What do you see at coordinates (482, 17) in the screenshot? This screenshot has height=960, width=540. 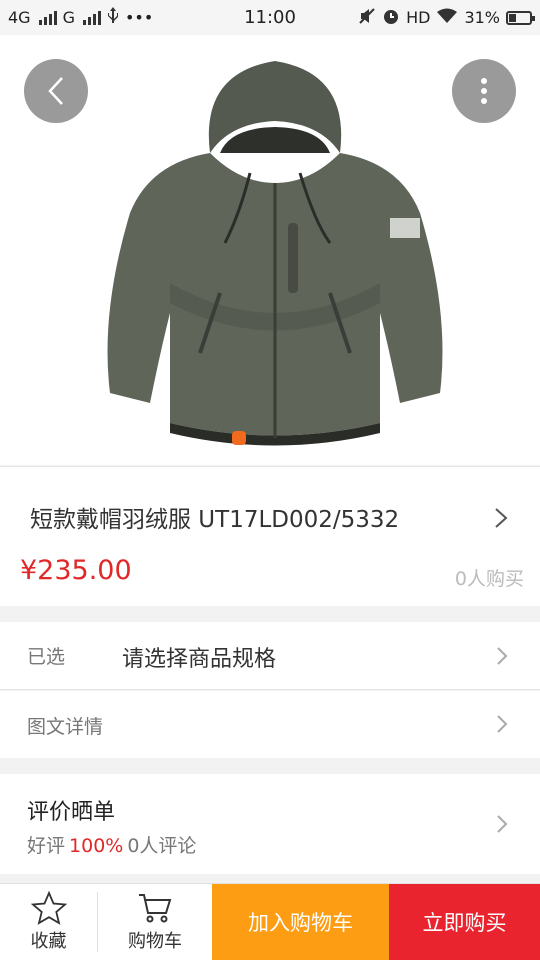 I see `battery-percent: 31%` at bounding box center [482, 17].